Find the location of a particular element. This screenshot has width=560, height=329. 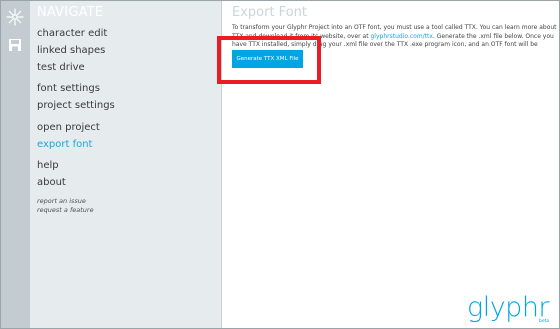

nav-item-about: about is located at coordinates (51, 182).